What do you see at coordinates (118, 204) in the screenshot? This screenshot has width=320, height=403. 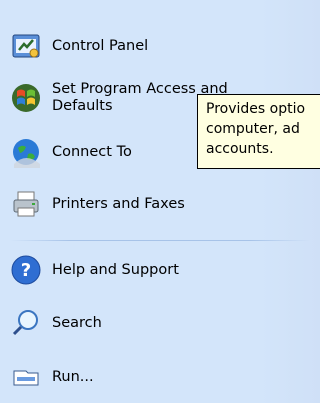 I see `printers-and-faxes-label: Printers and Faxes` at bounding box center [118, 204].